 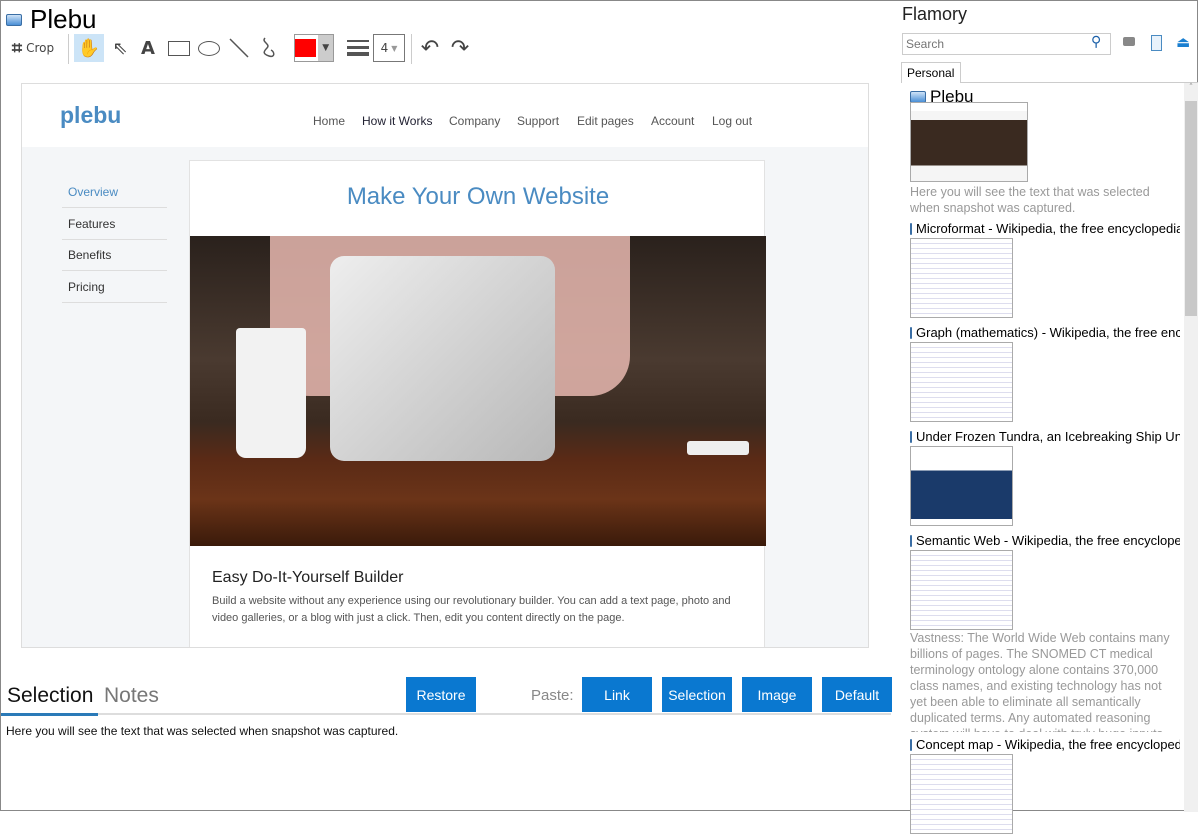 What do you see at coordinates (308, 577) in the screenshot?
I see `section-title: Easy Do-It-Yourself Builder` at bounding box center [308, 577].